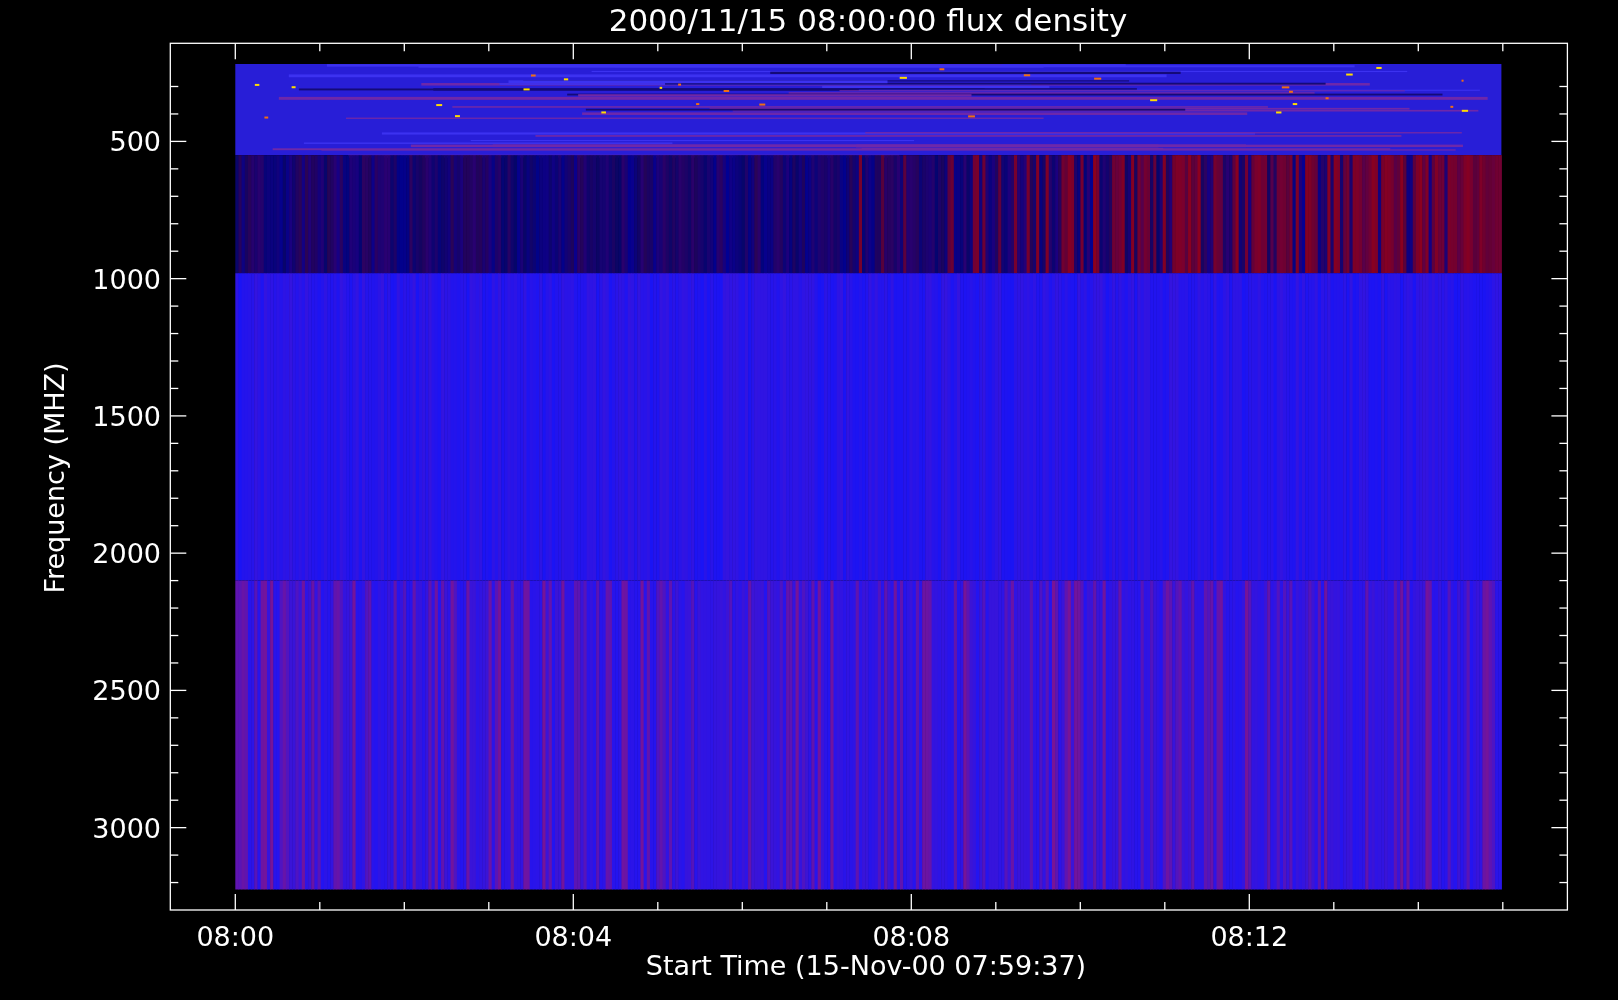  I want to click on tick-label: 2500, so click(126, 691).